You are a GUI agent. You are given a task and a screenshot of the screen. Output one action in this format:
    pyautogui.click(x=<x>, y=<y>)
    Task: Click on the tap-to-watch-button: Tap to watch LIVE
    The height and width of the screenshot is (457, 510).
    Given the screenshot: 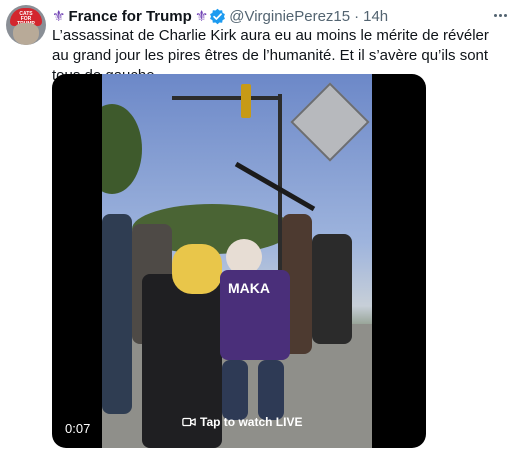 What is the action you would take?
    pyautogui.click(x=242, y=422)
    